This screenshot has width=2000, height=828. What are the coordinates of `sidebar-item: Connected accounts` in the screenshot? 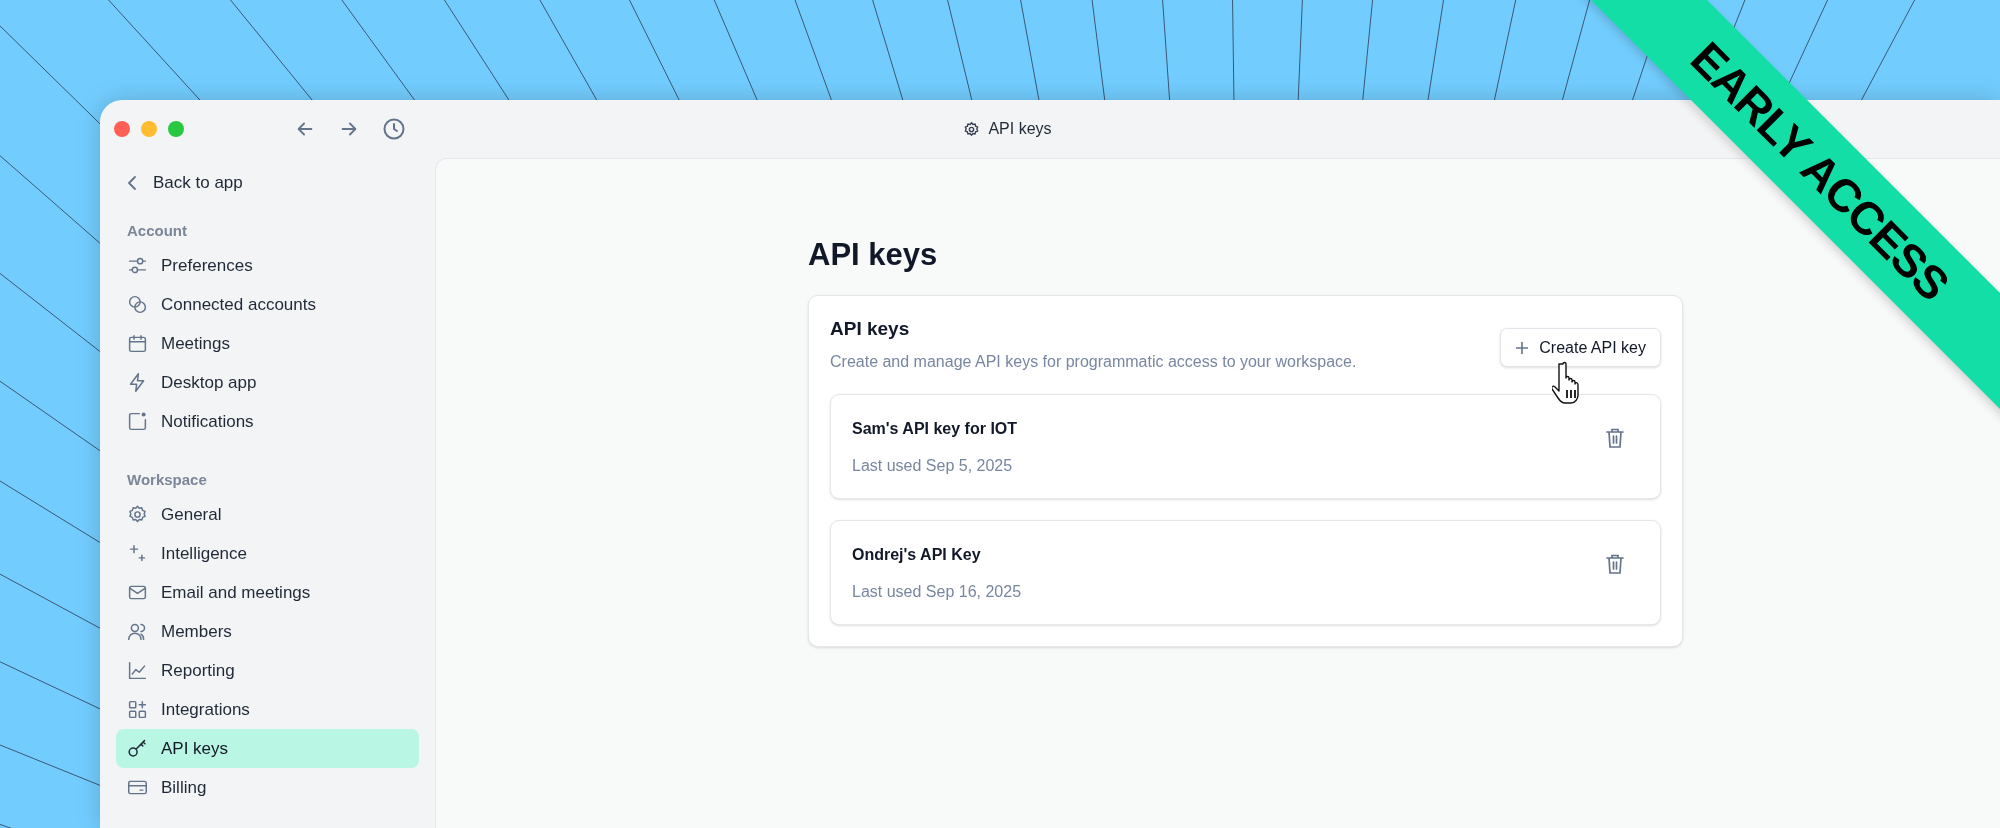 It's located at (267, 304).